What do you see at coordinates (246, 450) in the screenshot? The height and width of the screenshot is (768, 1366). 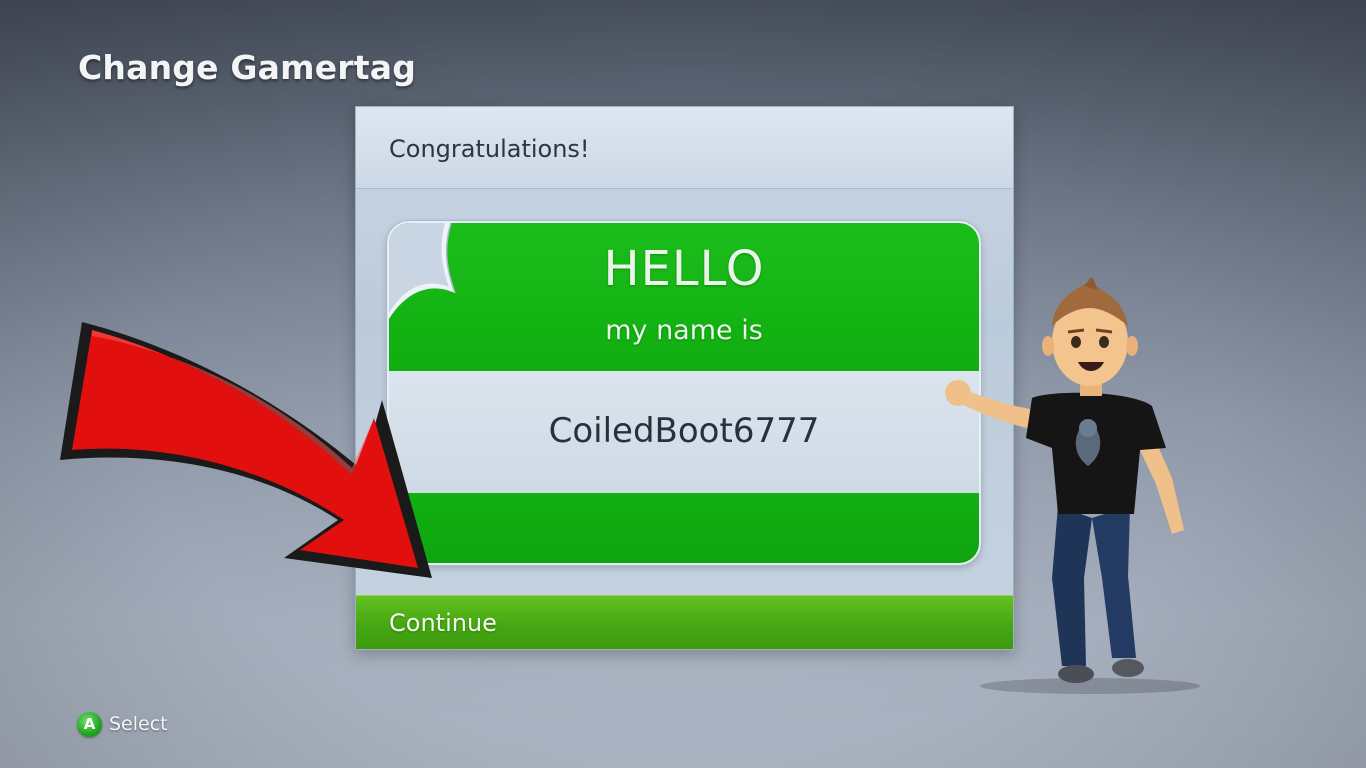 I see `red-arrow-icon` at bounding box center [246, 450].